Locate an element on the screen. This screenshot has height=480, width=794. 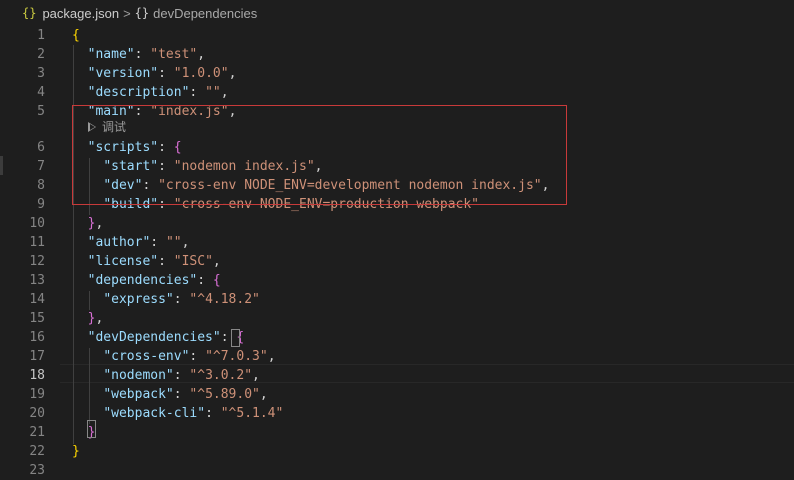
debug-codelens: 调试 is located at coordinates (107, 127).